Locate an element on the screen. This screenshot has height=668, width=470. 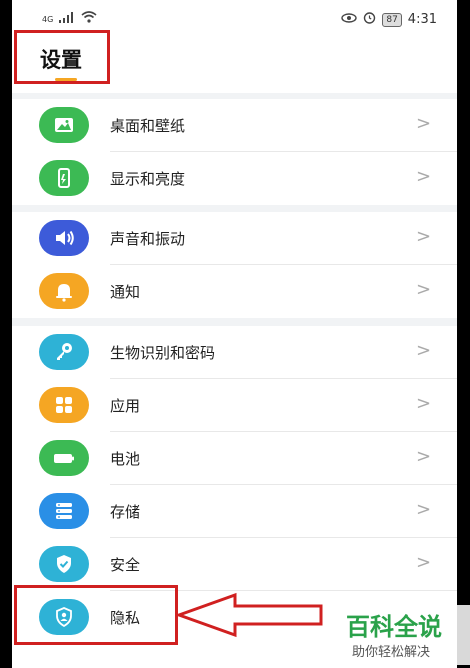
pointer-arrow is located at coordinates (249, 615).